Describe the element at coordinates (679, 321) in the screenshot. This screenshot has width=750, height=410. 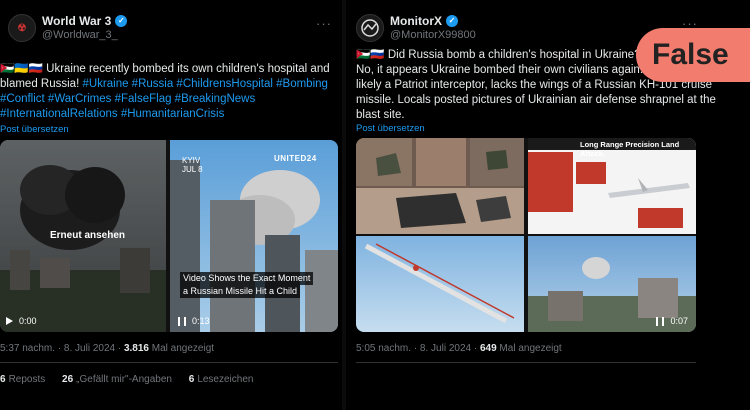
I see `video-time: 0:07` at that location.